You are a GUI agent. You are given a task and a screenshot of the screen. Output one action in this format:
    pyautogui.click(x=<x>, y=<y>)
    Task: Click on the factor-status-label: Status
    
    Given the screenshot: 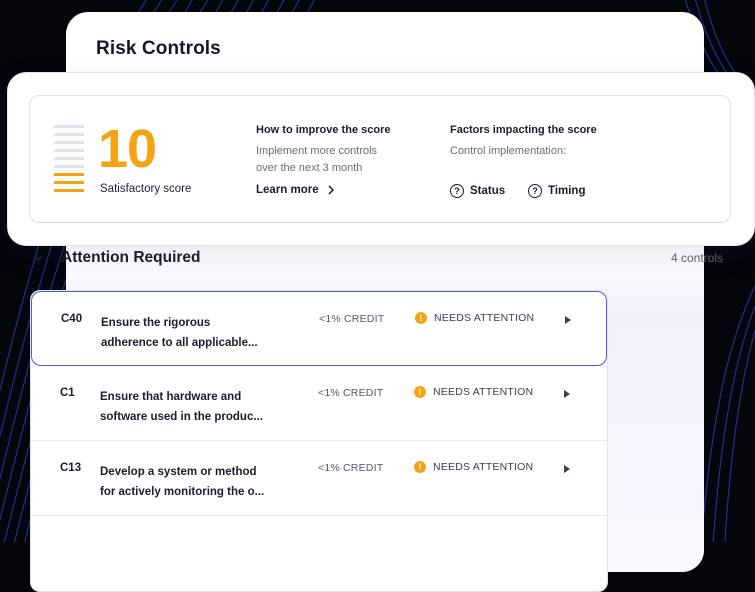 What is the action you would take?
    pyautogui.click(x=488, y=191)
    